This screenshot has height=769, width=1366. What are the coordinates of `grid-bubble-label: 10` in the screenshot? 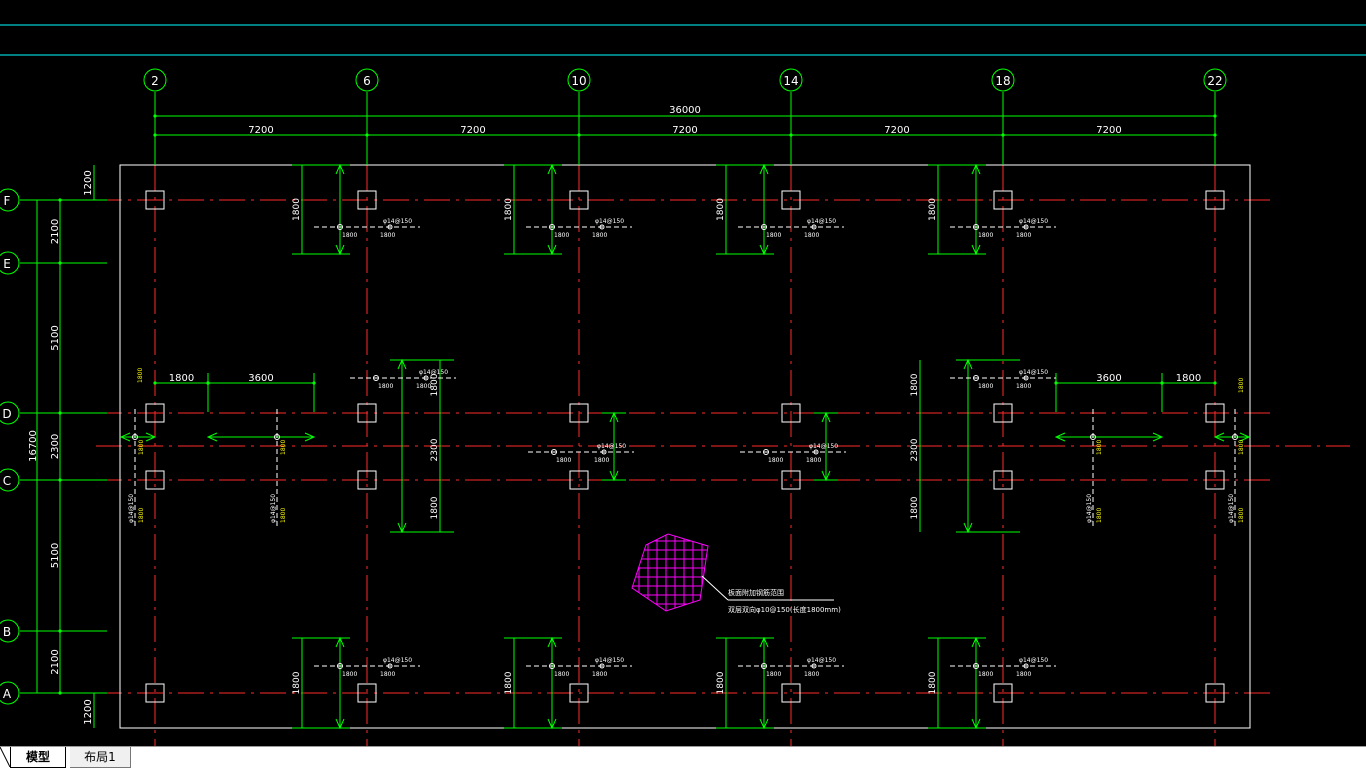 It's located at (578, 81).